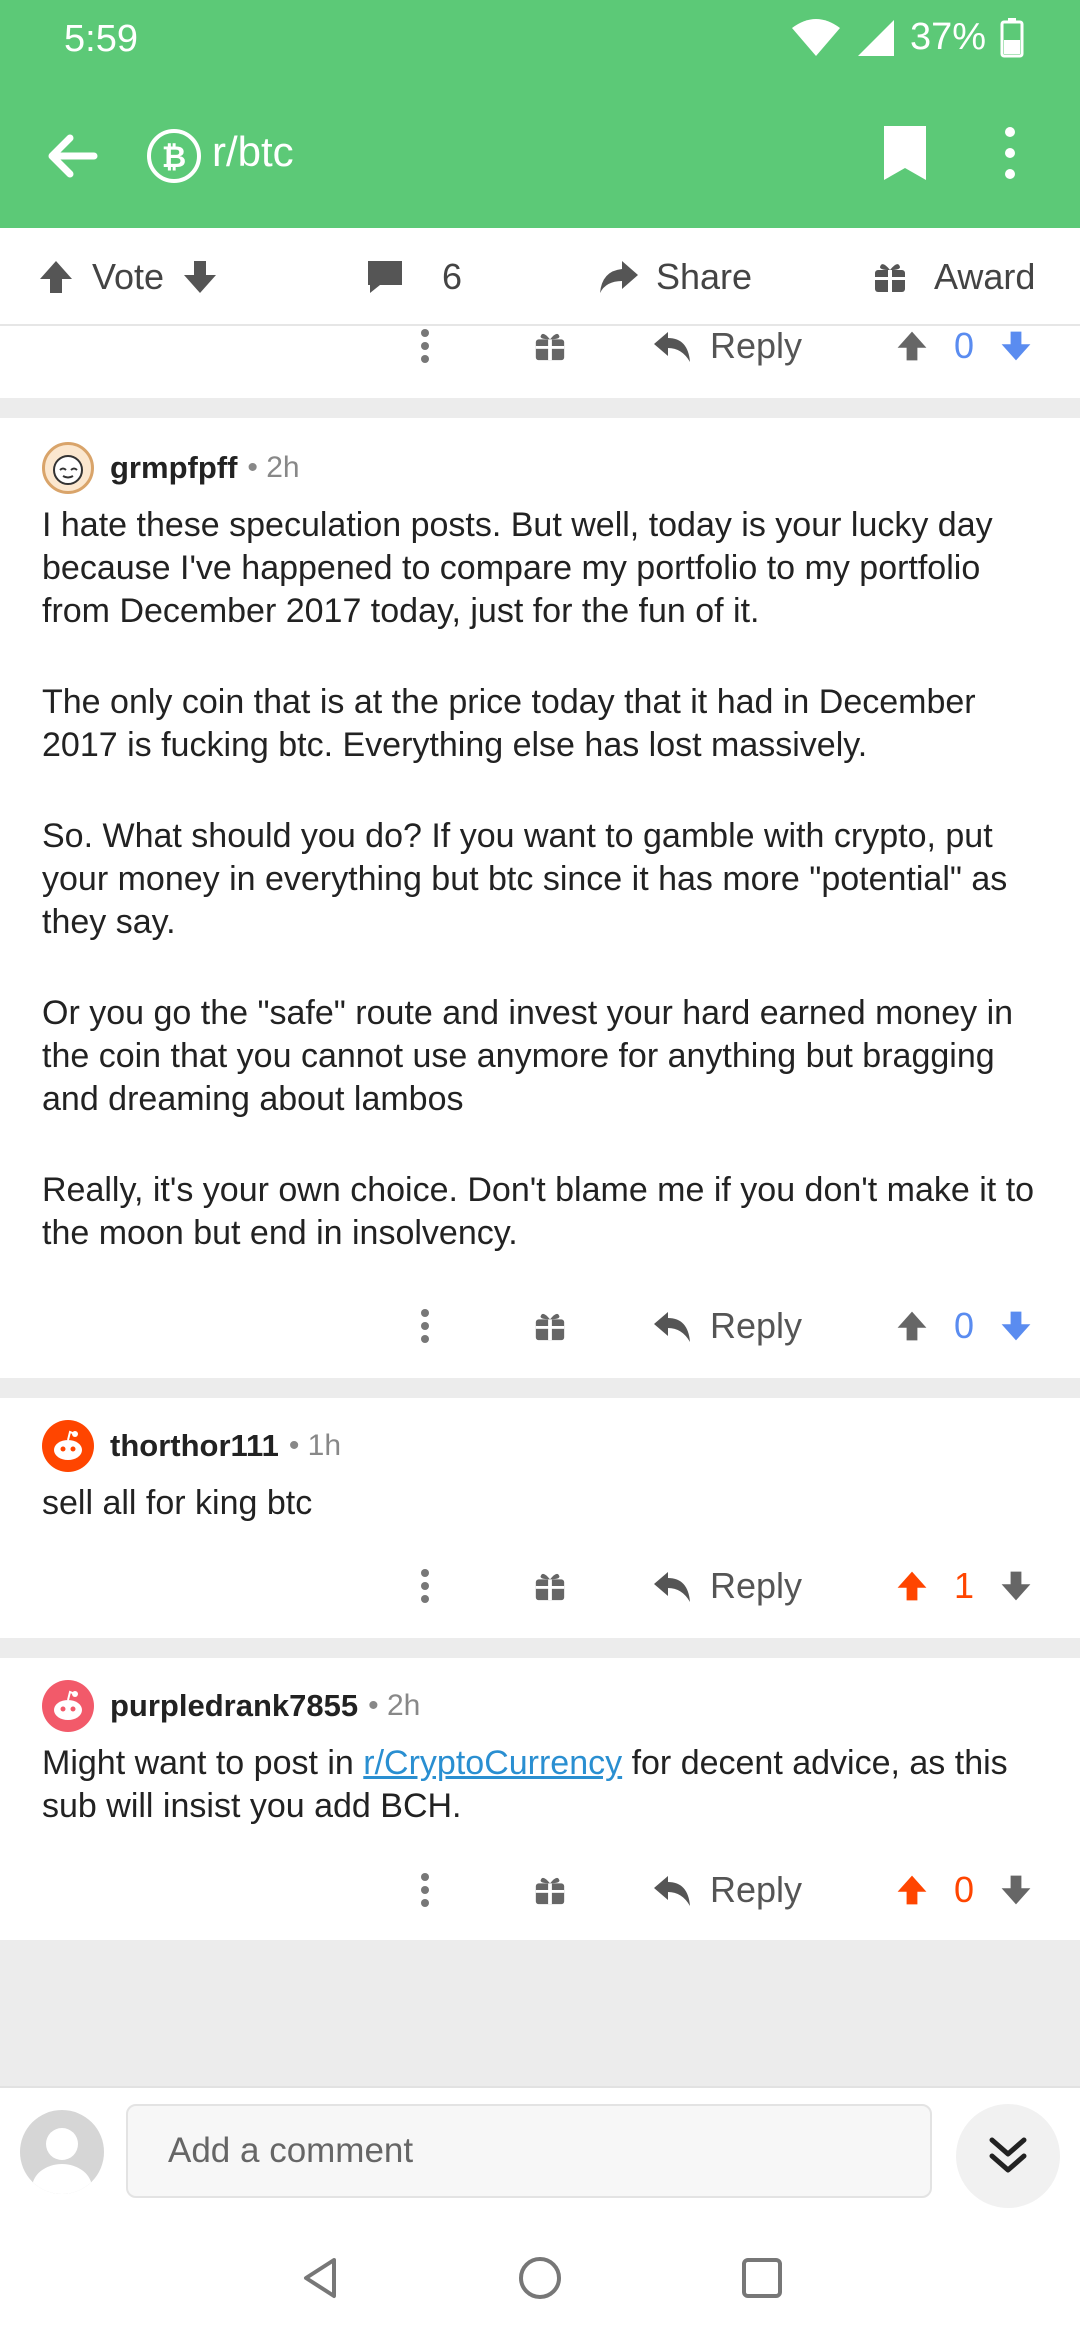 This screenshot has width=1080, height=2340. I want to click on square-recents-icon, so click(762, 2278).